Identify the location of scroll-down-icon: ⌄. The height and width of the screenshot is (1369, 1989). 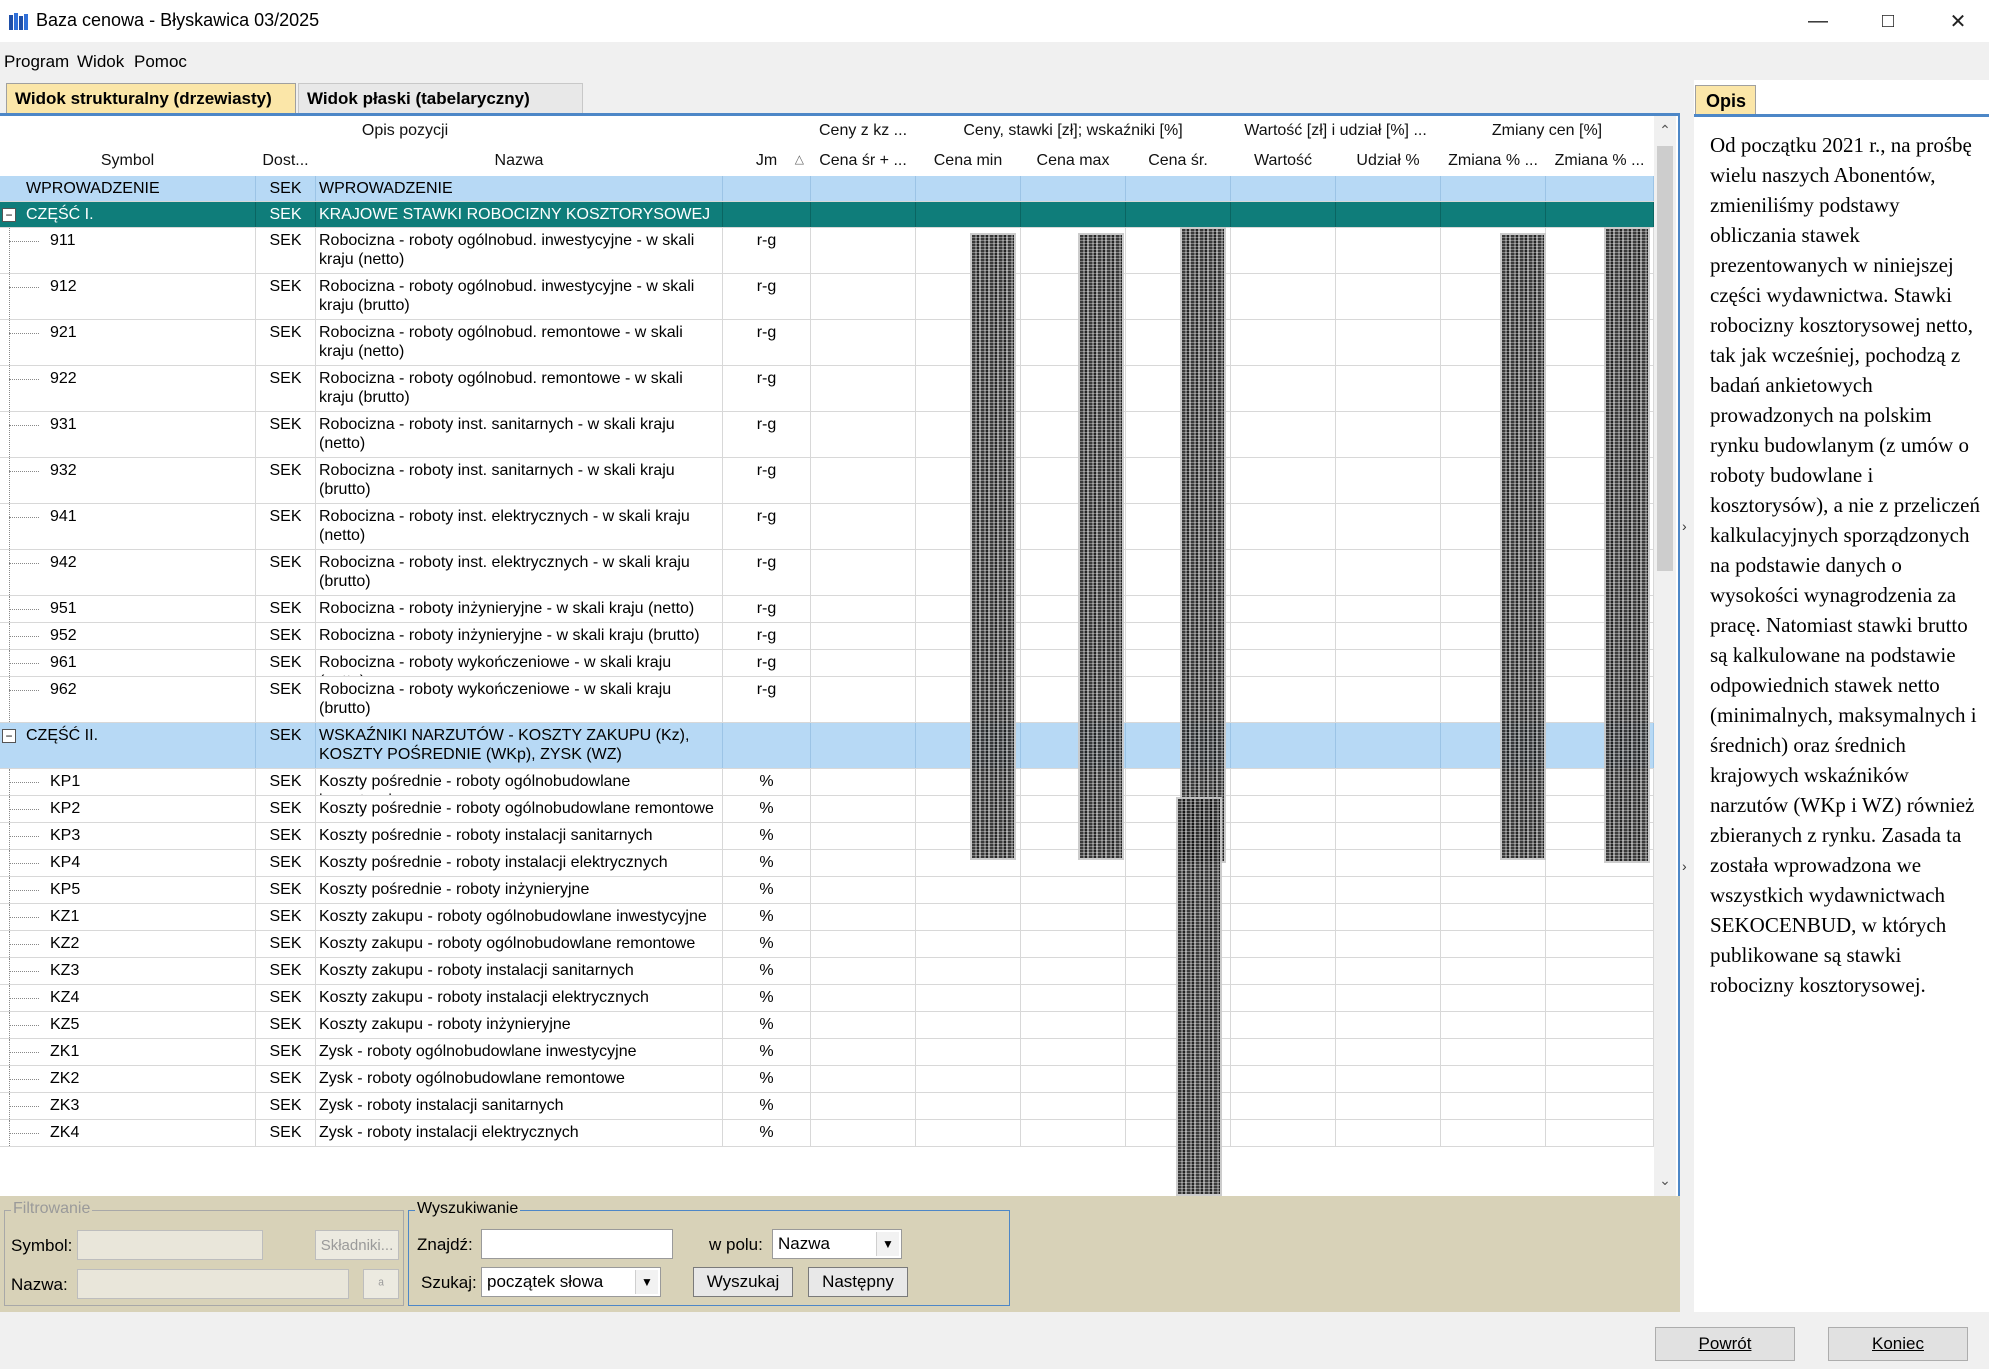
(1665, 1180).